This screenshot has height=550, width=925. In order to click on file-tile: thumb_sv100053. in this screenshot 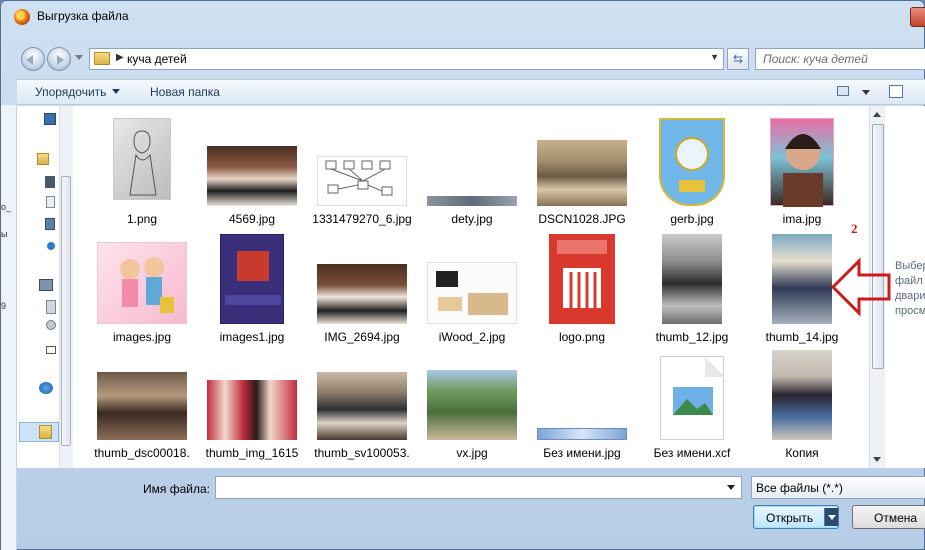, I will do `click(362, 409)`.